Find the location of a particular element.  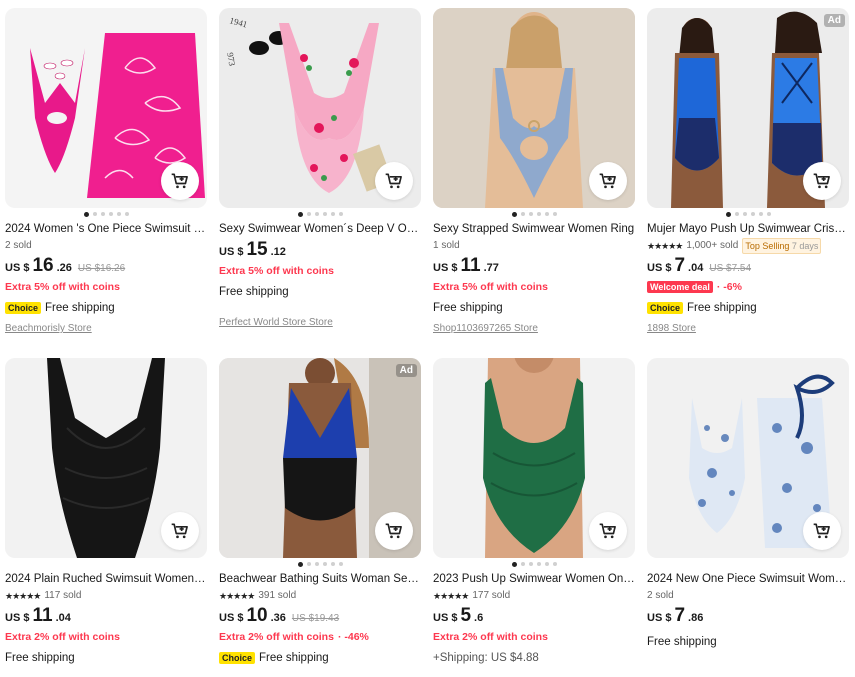

rating-sold: ★★★★★ 117 sold is located at coordinates (43, 595).